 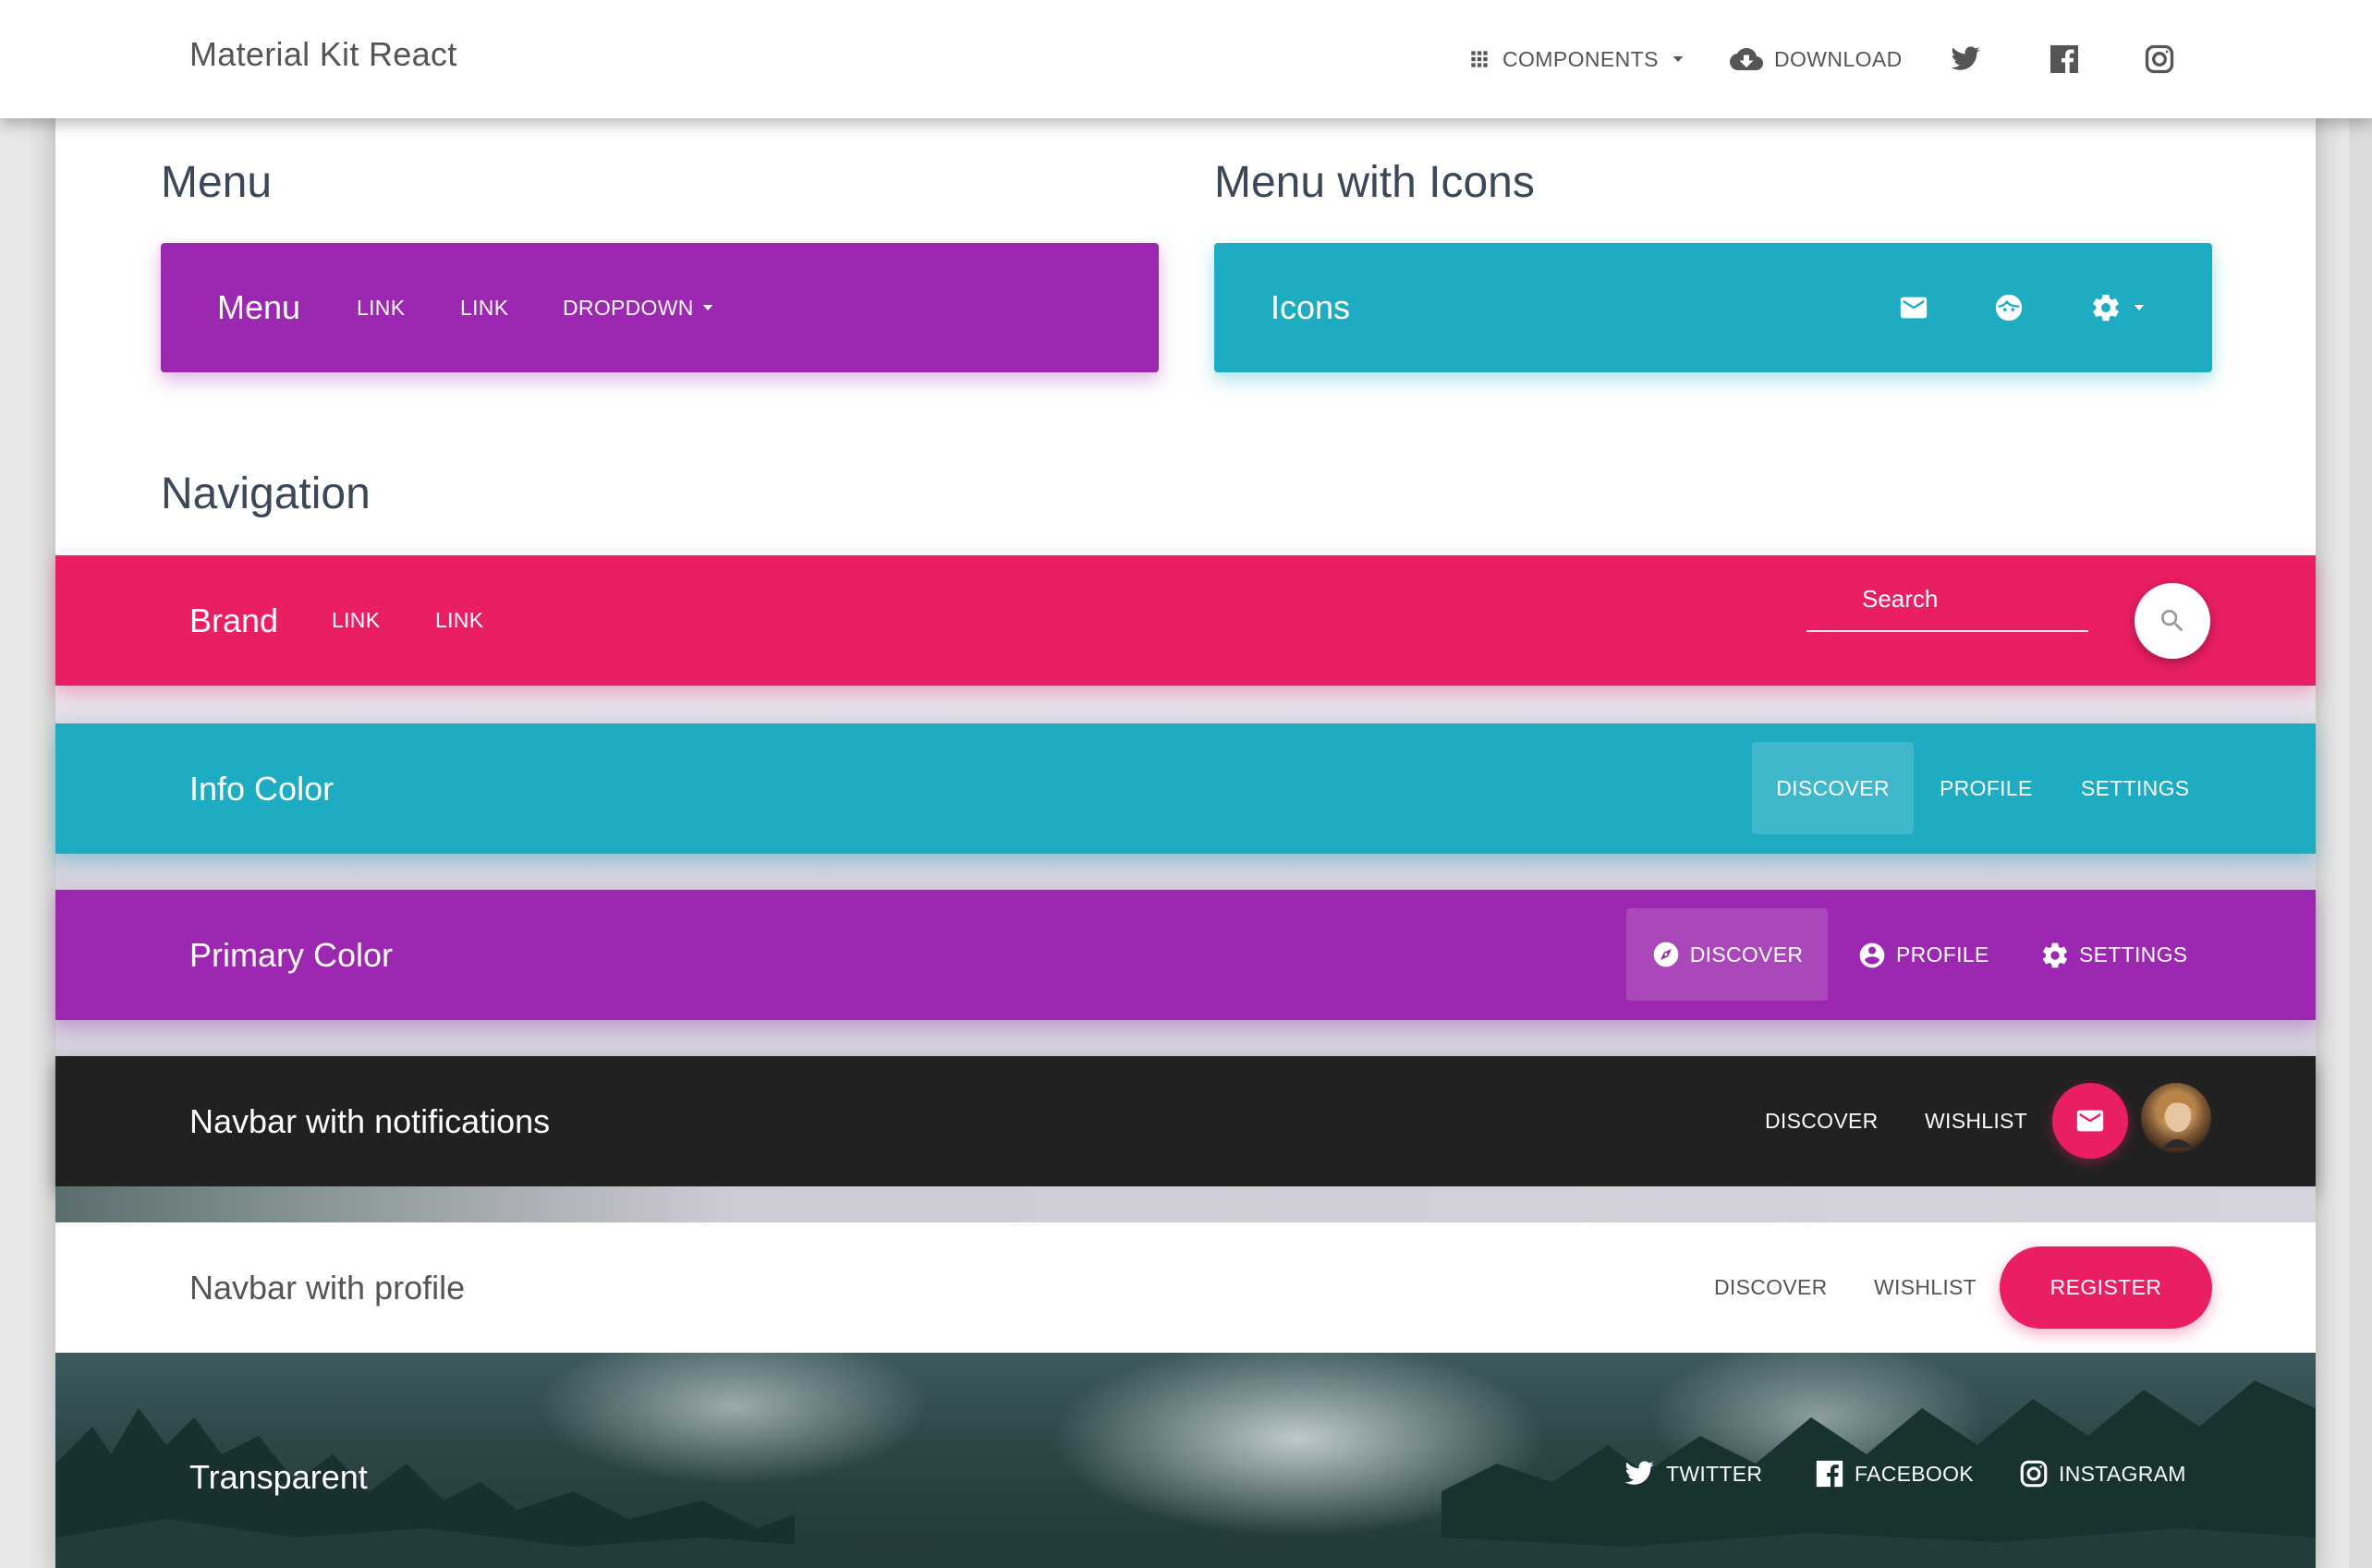 What do you see at coordinates (266, 493) in the screenshot?
I see `navigation-section-title: Navigation` at bounding box center [266, 493].